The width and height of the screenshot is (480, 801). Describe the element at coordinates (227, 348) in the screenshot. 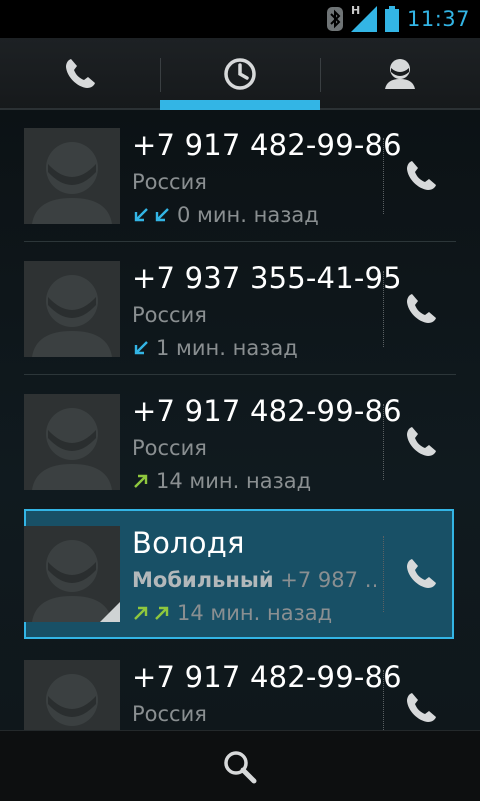

I see `call-time: 1 мин. назад` at that location.